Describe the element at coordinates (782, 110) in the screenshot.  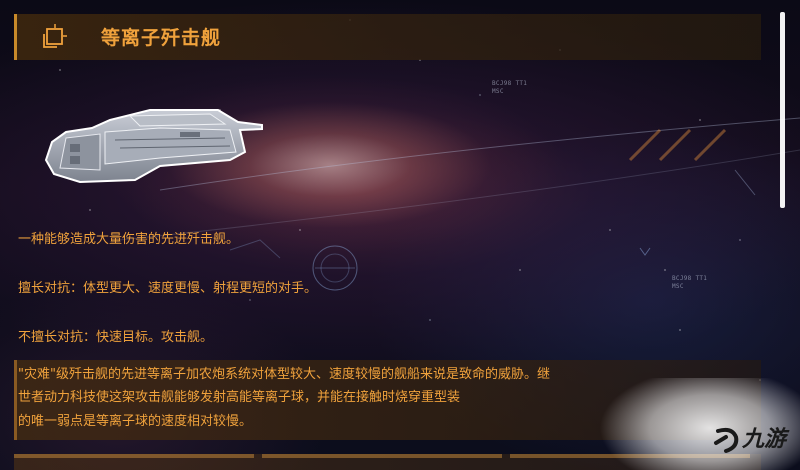
I see `scrollbar` at that location.